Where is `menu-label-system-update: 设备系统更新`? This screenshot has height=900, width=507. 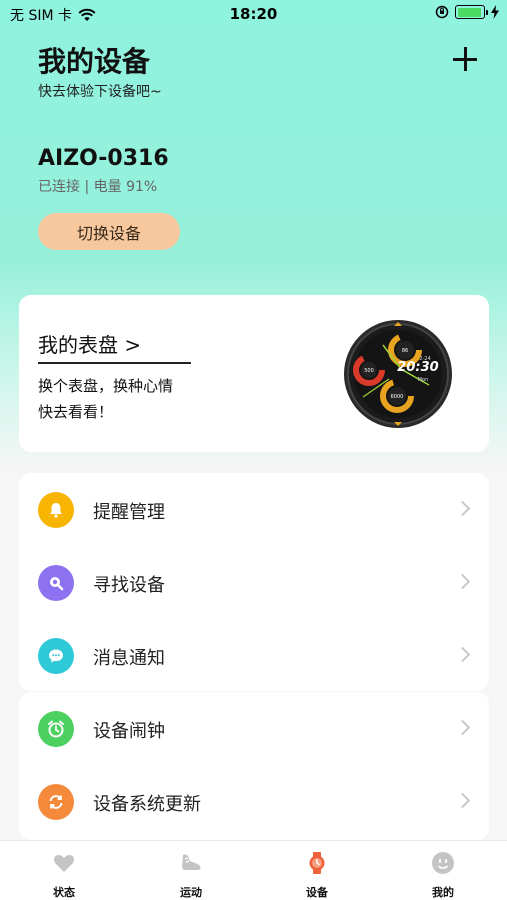
menu-label-system-update: 设备系统更新 is located at coordinates (147, 804).